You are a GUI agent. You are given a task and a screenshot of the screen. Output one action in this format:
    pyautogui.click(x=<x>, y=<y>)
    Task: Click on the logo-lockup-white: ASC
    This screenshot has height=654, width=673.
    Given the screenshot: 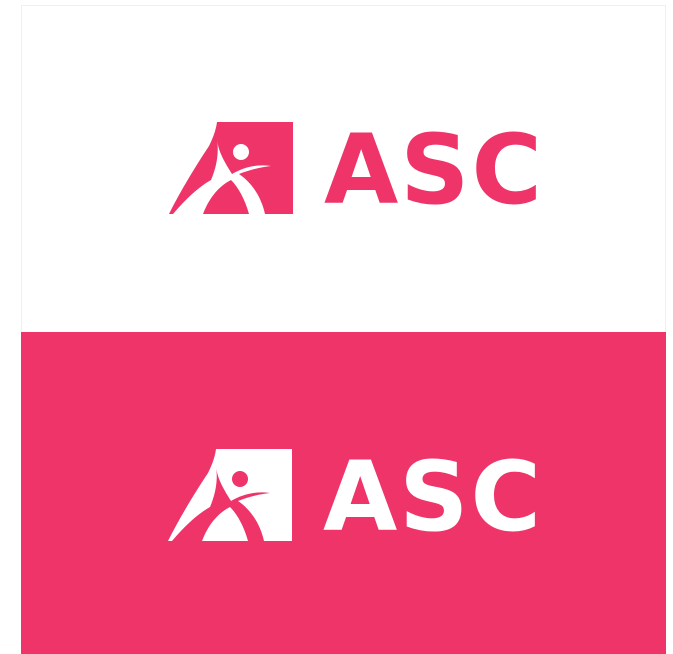 What is the action you would take?
    pyautogui.click(x=354, y=499)
    